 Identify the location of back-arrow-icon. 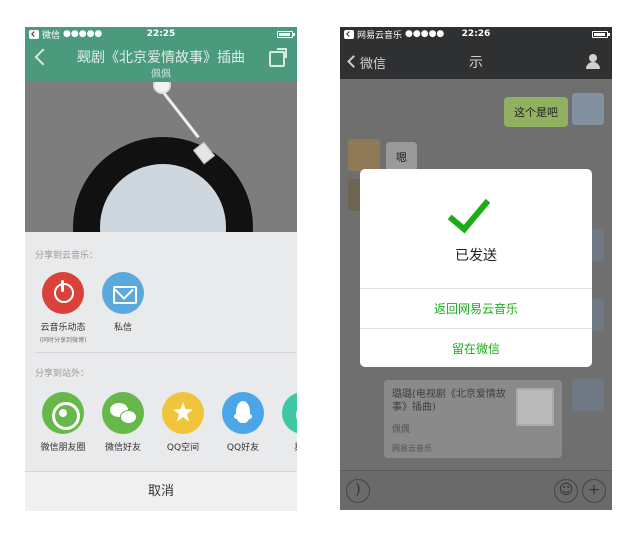
(43, 57).